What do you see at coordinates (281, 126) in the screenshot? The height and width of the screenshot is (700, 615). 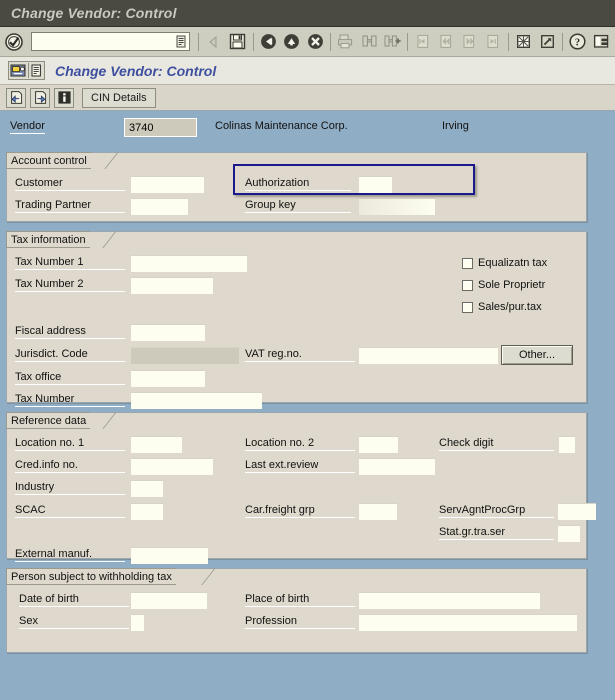 I see `vendor-name-text: Colinas Maintenance Corp.` at bounding box center [281, 126].